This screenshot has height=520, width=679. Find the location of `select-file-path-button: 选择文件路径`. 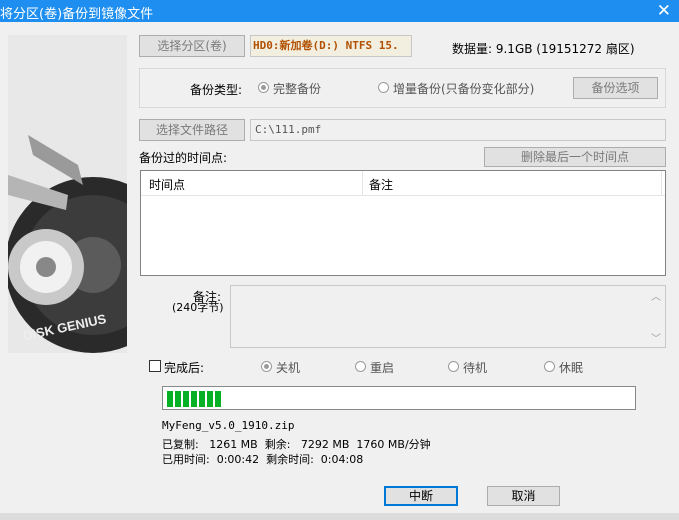

select-file-path-button: 选择文件路径 is located at coordinates (192, 130).